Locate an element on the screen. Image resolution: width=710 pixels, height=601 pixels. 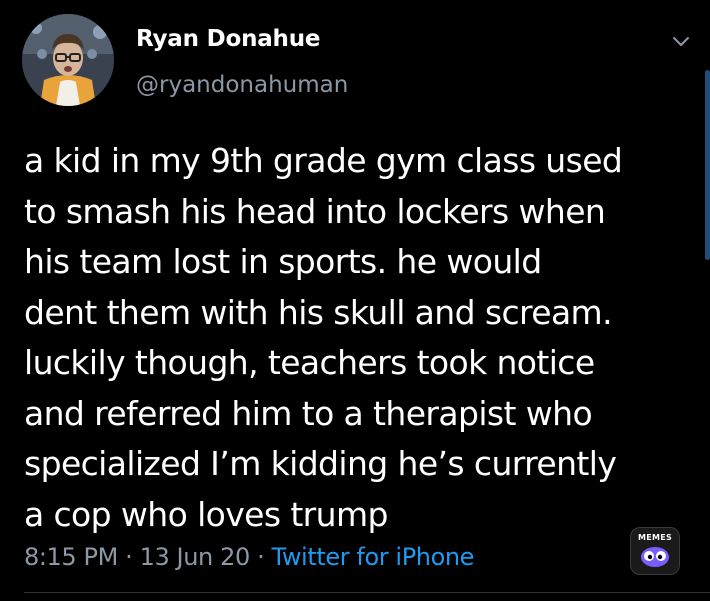
tweet-time: 8:15 PM is located at coordinates (71, 557).